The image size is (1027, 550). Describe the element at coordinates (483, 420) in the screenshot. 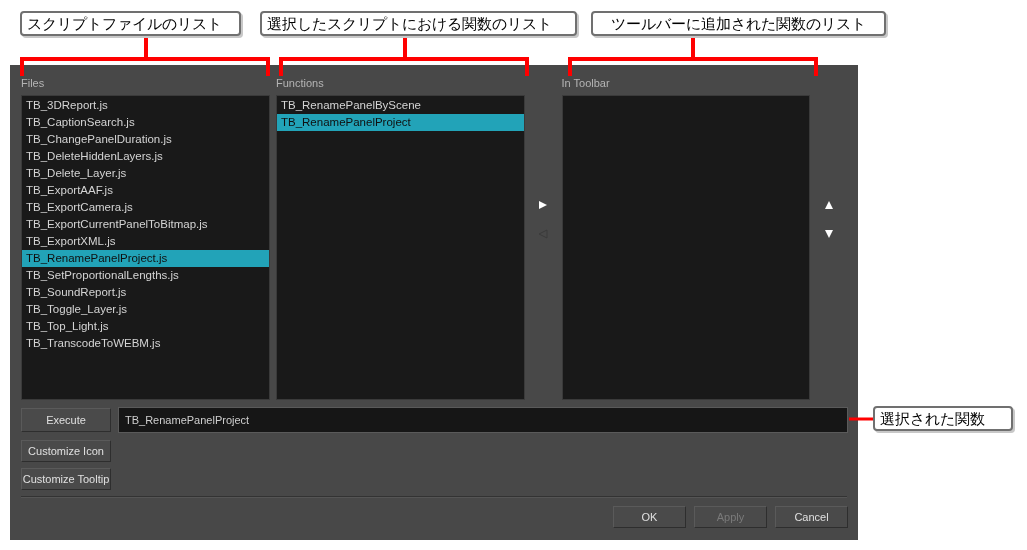

I see `function-field: TB_RenamePanelProject` at that location.